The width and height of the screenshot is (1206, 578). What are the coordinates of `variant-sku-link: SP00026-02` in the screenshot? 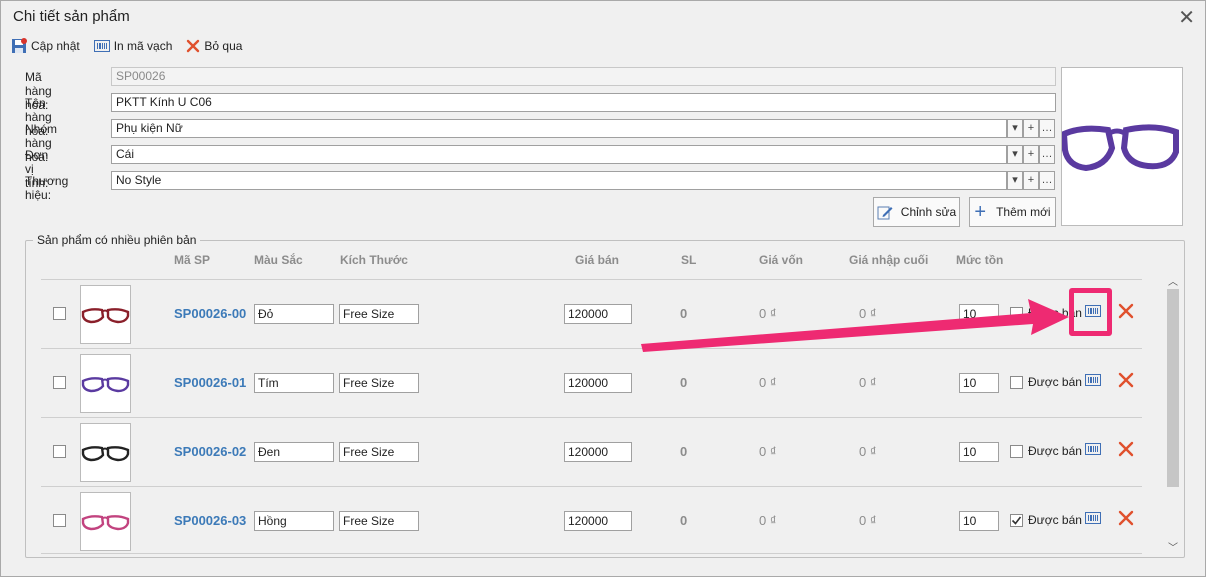 It's located at (210, 451).